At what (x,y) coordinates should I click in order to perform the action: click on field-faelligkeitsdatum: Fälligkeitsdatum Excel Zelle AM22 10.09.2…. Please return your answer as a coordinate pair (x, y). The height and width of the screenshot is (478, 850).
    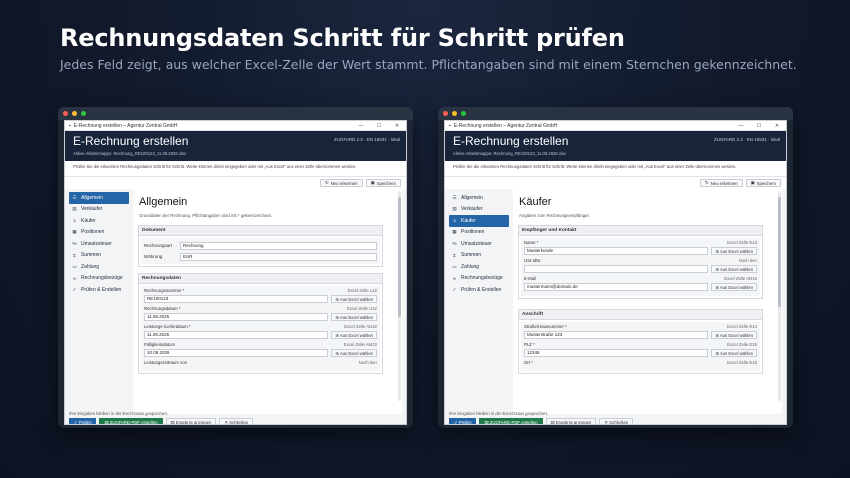
    Looking at the image, I should click on (260, 349).